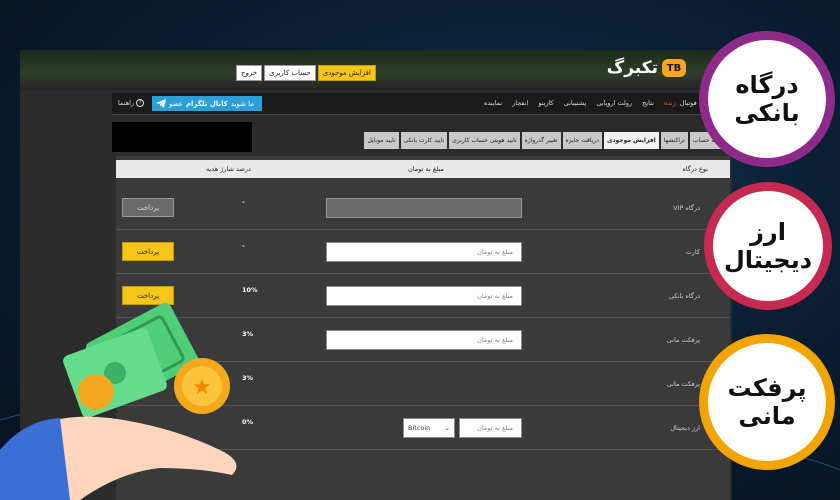 The width and height of the screenshot is (840, 500). I want to click on badge-crypto-label: ارز دیجیتال, so click(768, 246).